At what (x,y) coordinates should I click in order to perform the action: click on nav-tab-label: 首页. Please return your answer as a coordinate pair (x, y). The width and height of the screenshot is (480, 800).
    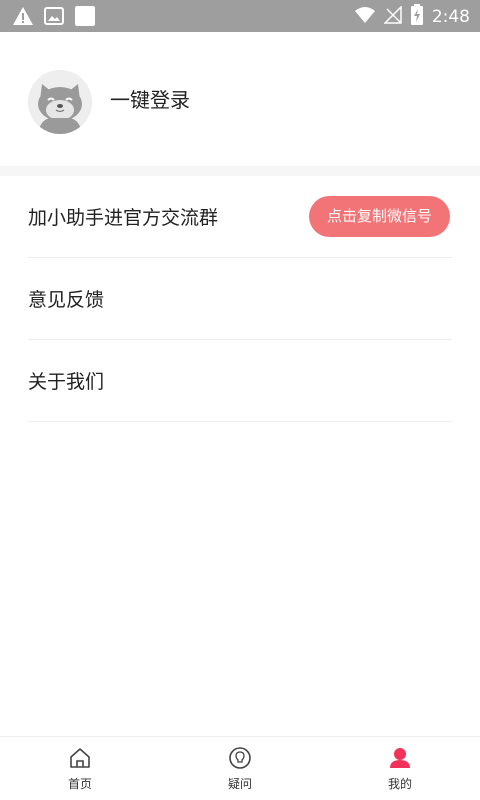
    Looking at the image, I should click on (79, 784).